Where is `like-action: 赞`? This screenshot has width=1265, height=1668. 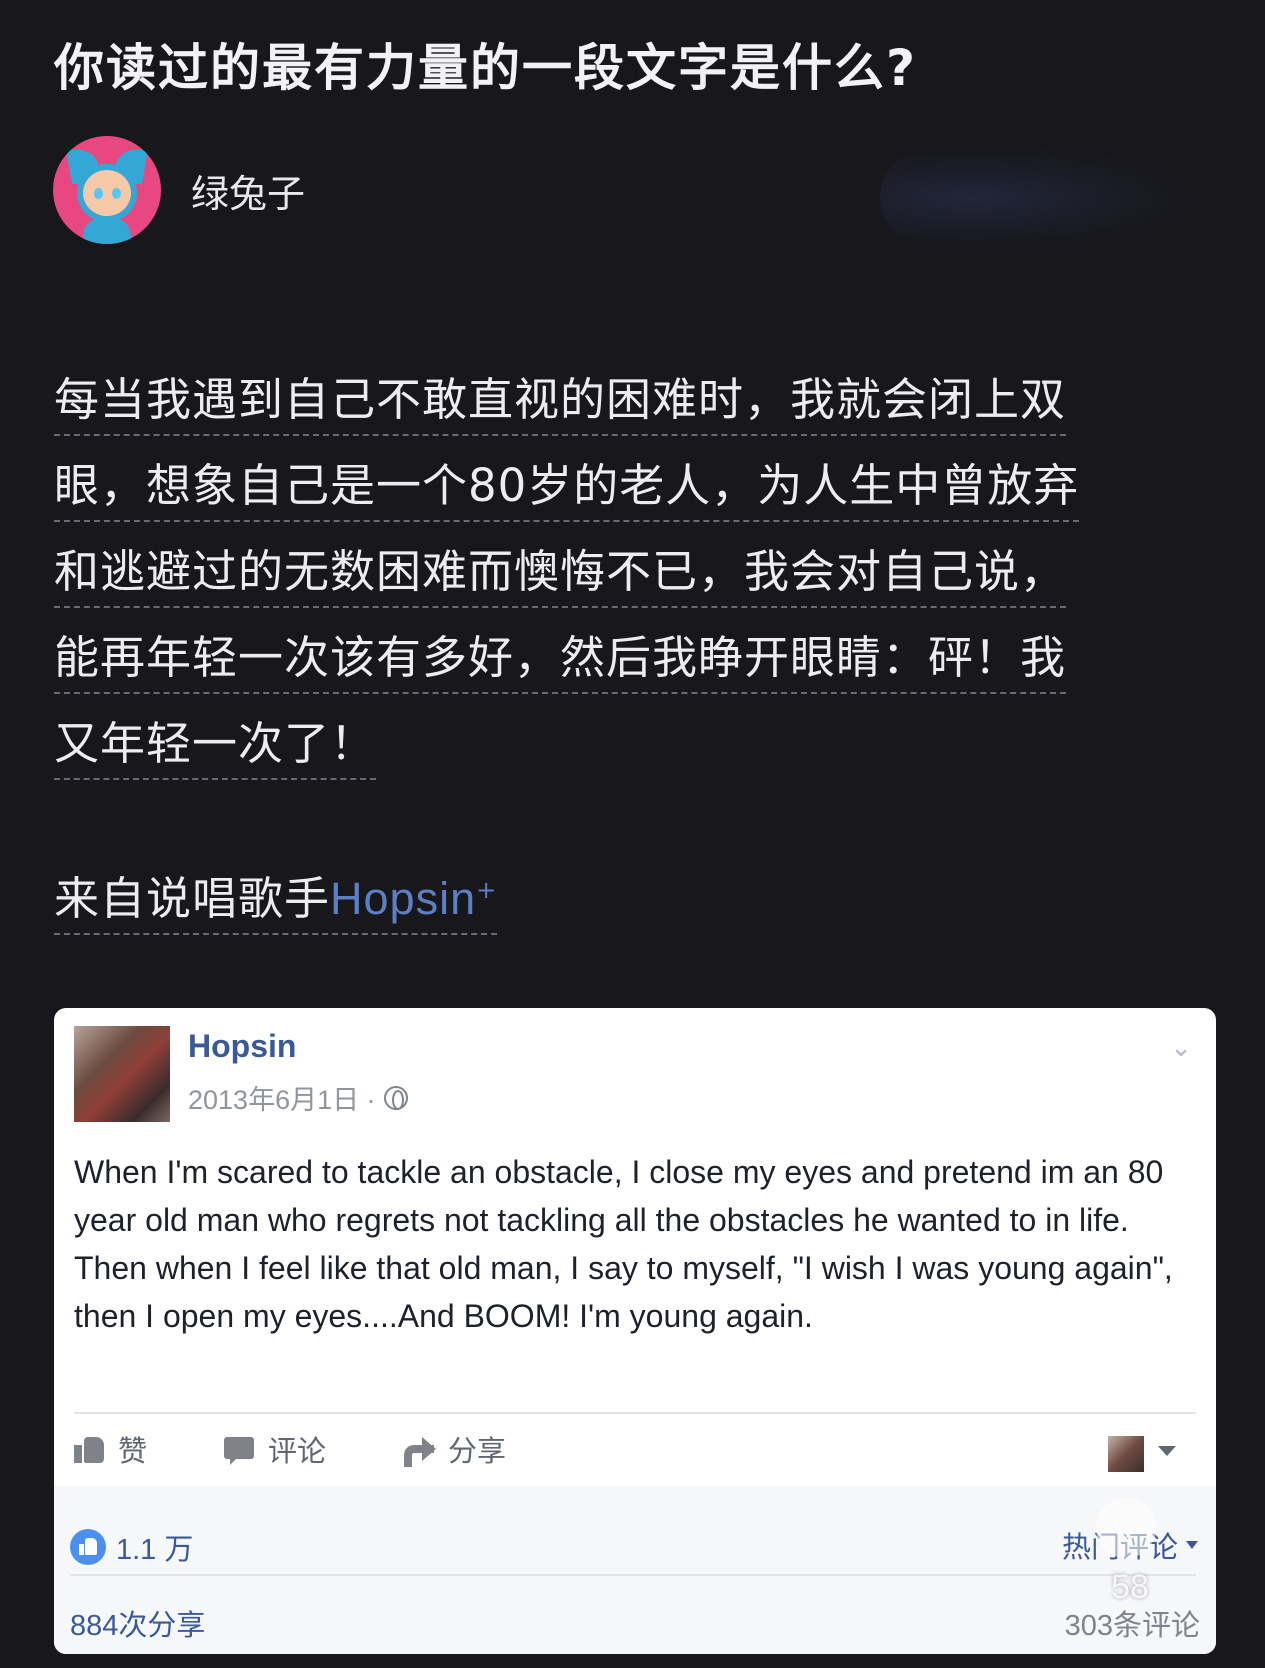 like-action: 赞 is located at coordinates (110, 1449).